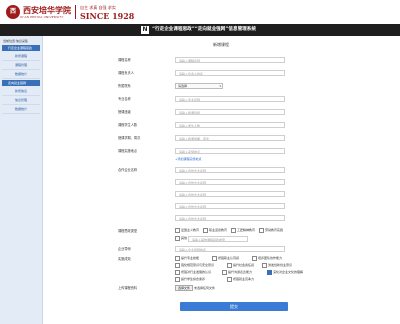 This screenshot has width=400, height=324. Describe the element at coordinates (230, 60) in the screenshot. I see `course-name-input: 请输入课程名称` at that location.